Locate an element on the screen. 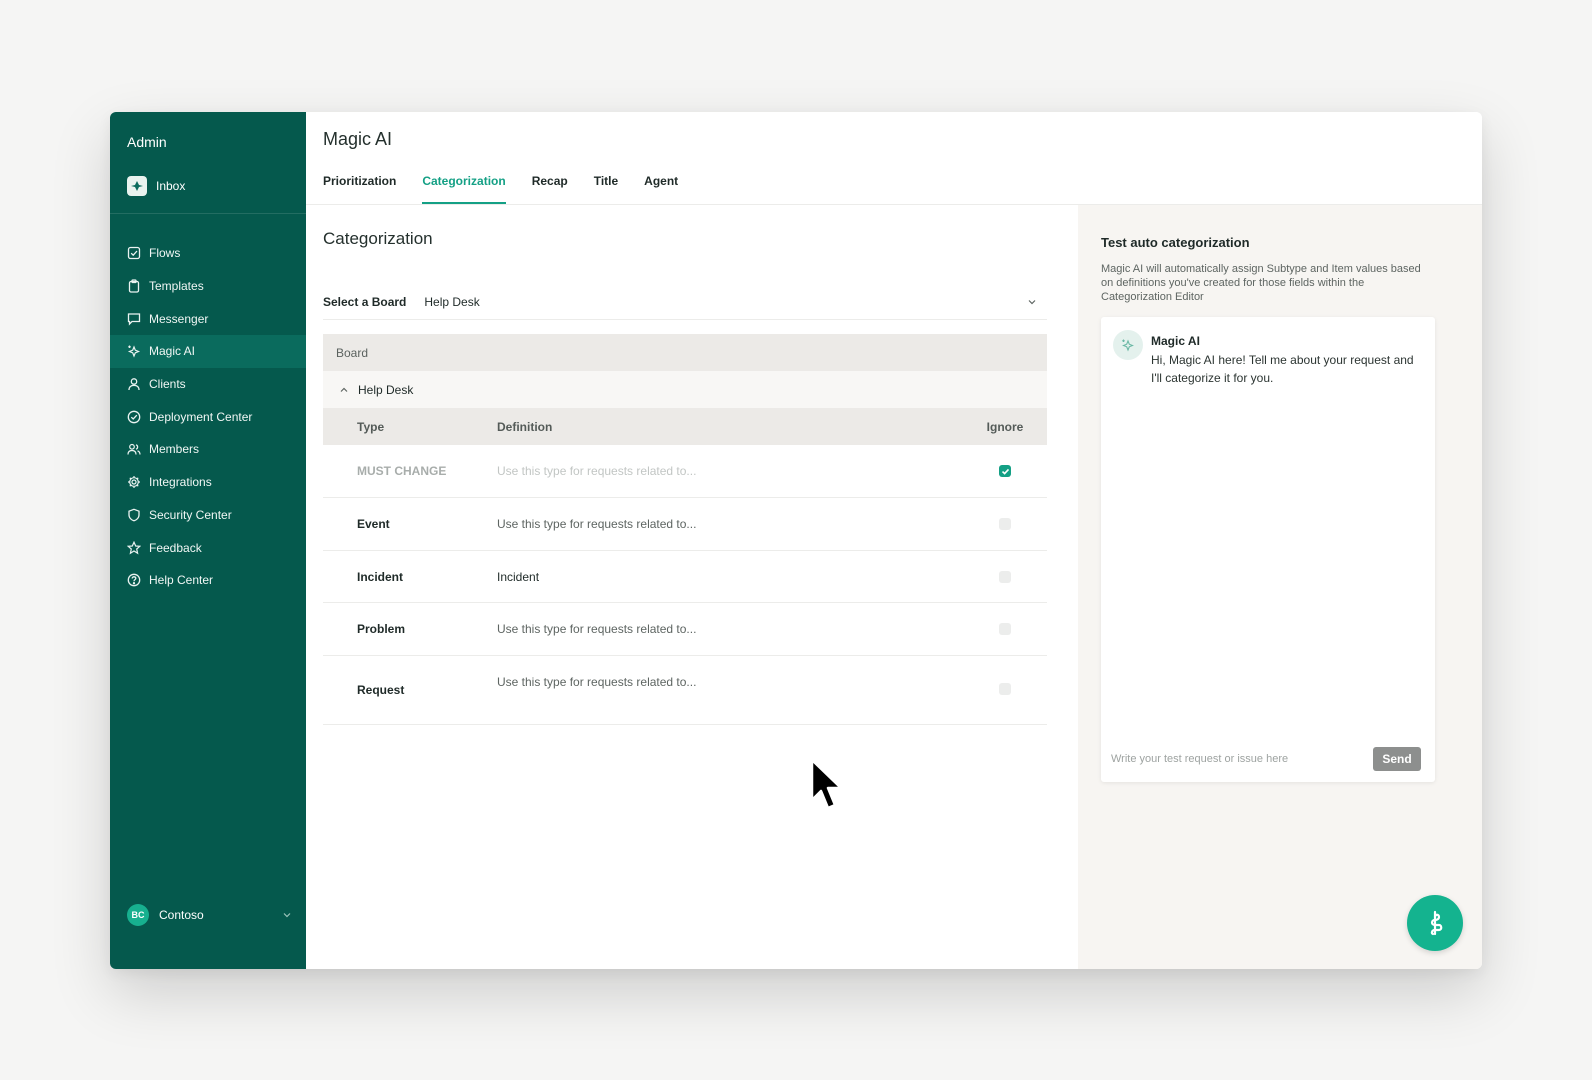 This screenshot has width=1592, height=1080. message-sender: Magic AI is located at coordinates (1175, 341).